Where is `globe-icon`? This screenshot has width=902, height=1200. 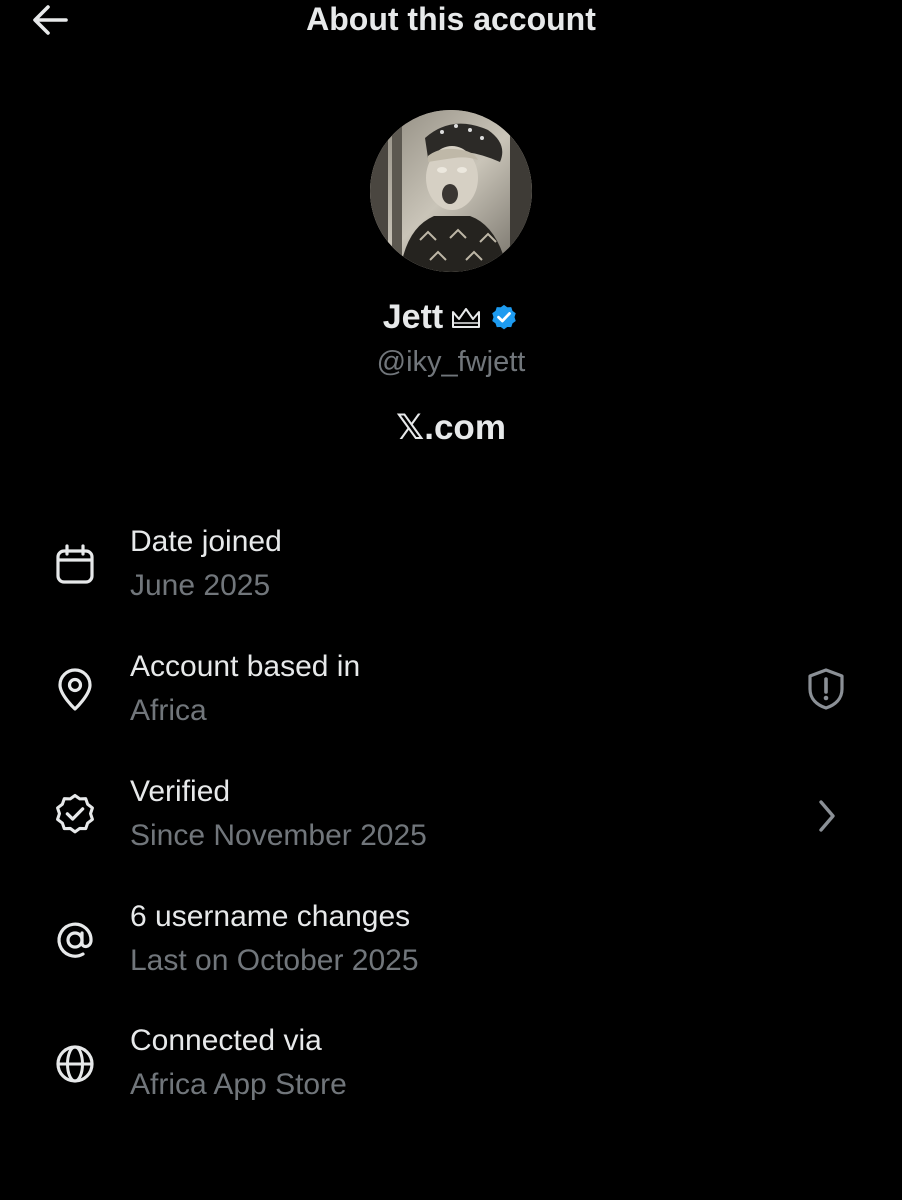
globe-icon is located at coordinates (75, 1064).